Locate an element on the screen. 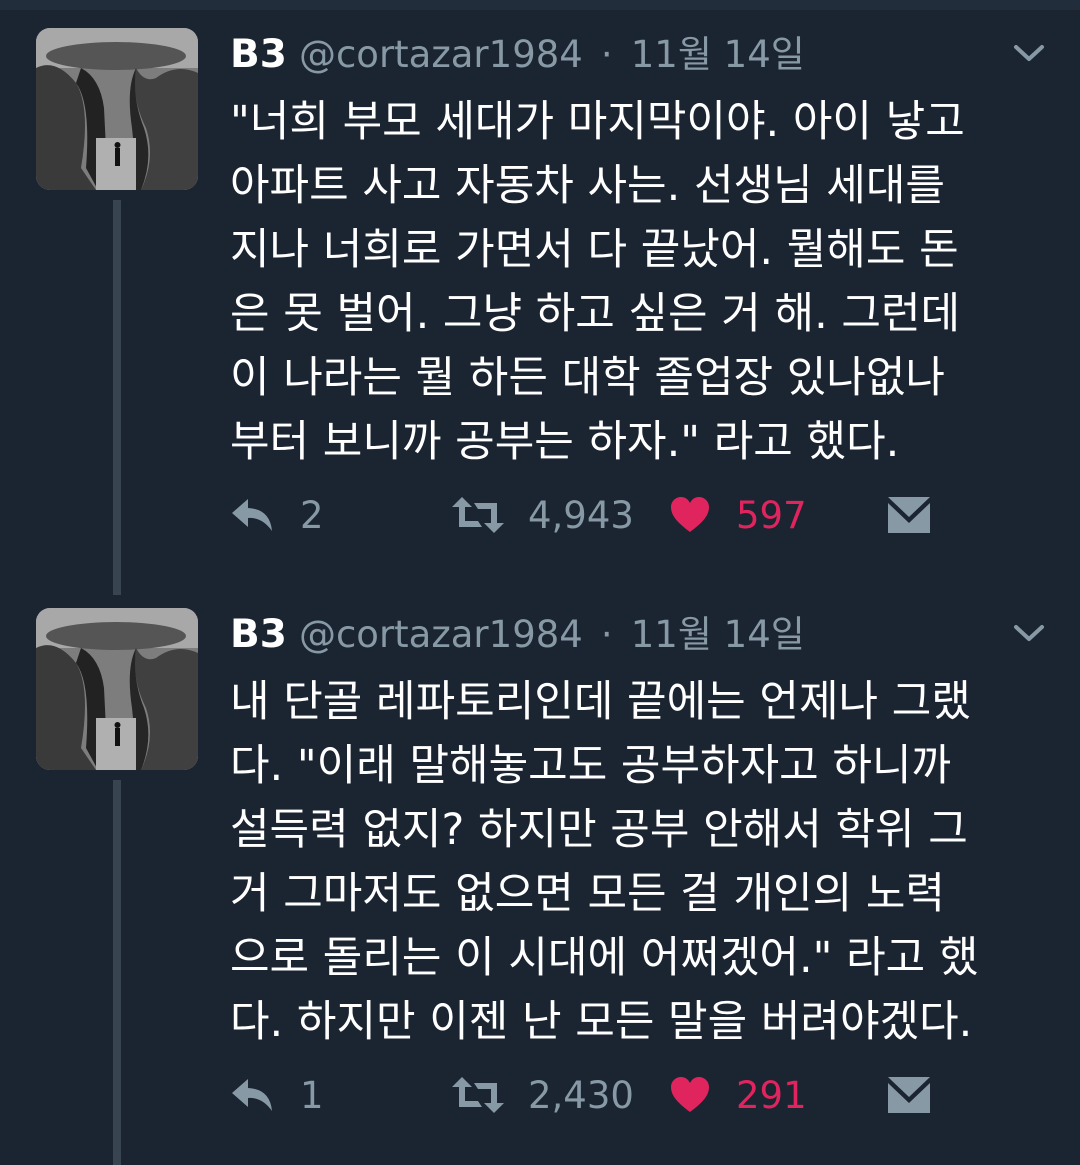 The height and width of the screenshot is (1165, 1080). tweet-text-line: 으로 돌리는 이 시대에 어쩌겠어." 라고 했 is located at coordinates (604, 958).